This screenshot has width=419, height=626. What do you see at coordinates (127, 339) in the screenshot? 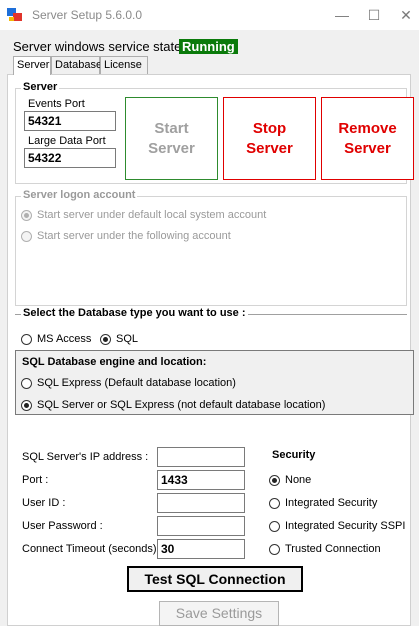
I see `sql-label: SQL` at bounding box center [127, 339].